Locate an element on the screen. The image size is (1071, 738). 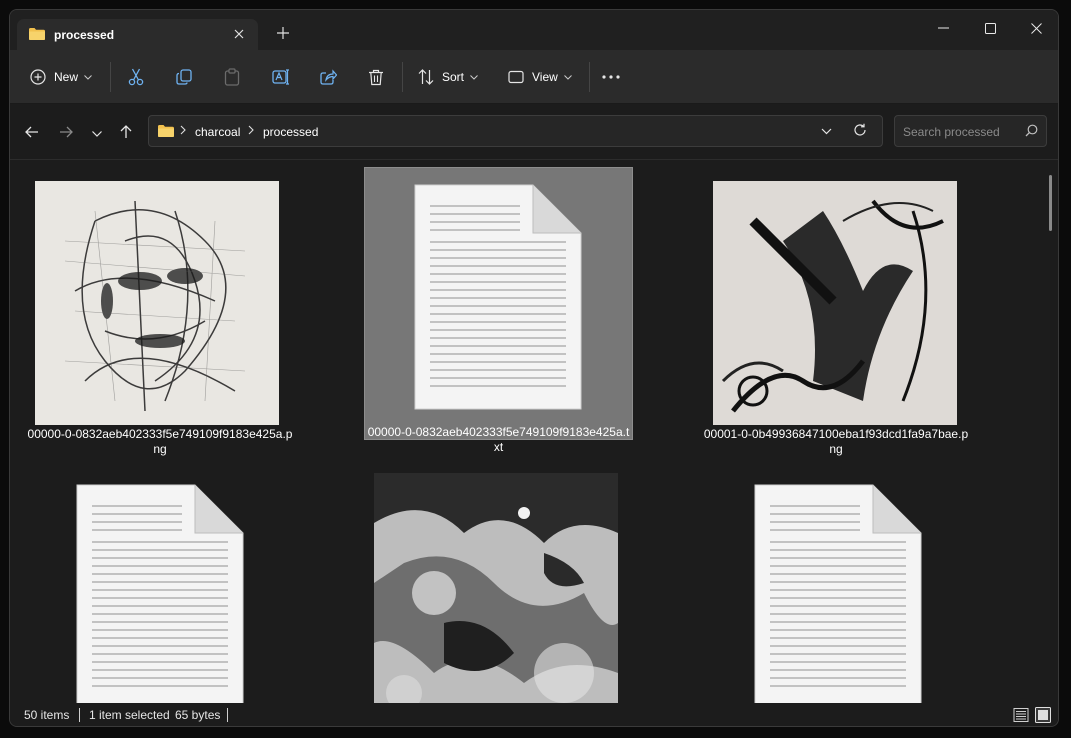
address-dropdown-icon is located at coordinates (826, 132).